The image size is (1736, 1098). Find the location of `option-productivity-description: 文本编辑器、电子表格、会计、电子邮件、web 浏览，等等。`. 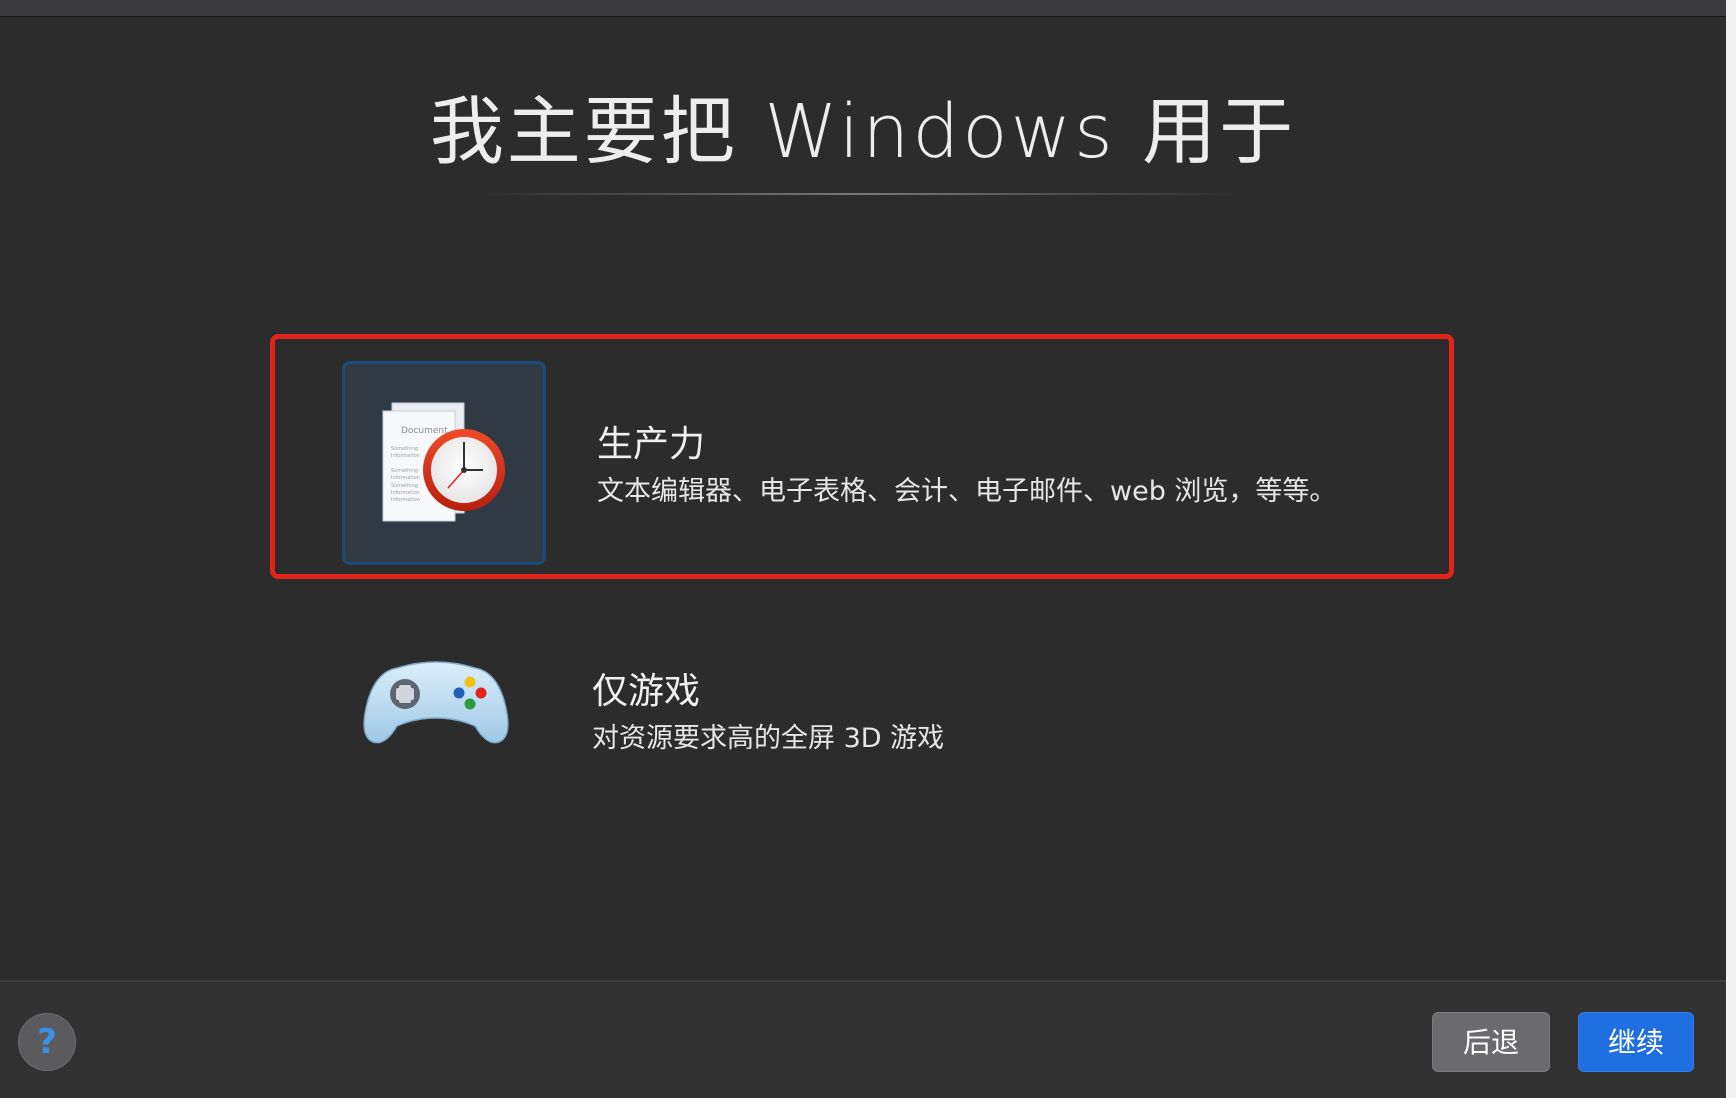

option-productivity-description: 文本编辑器、电子表格、会计、电子邮件、web 浏览，等等。 is located at coordinates (967, 491).